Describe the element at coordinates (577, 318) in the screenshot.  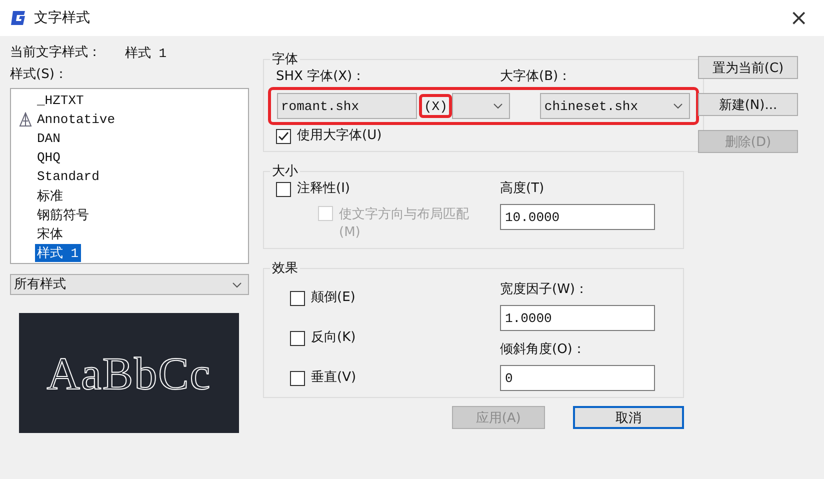
I see `width-factor-field: 1.0000` at that location.